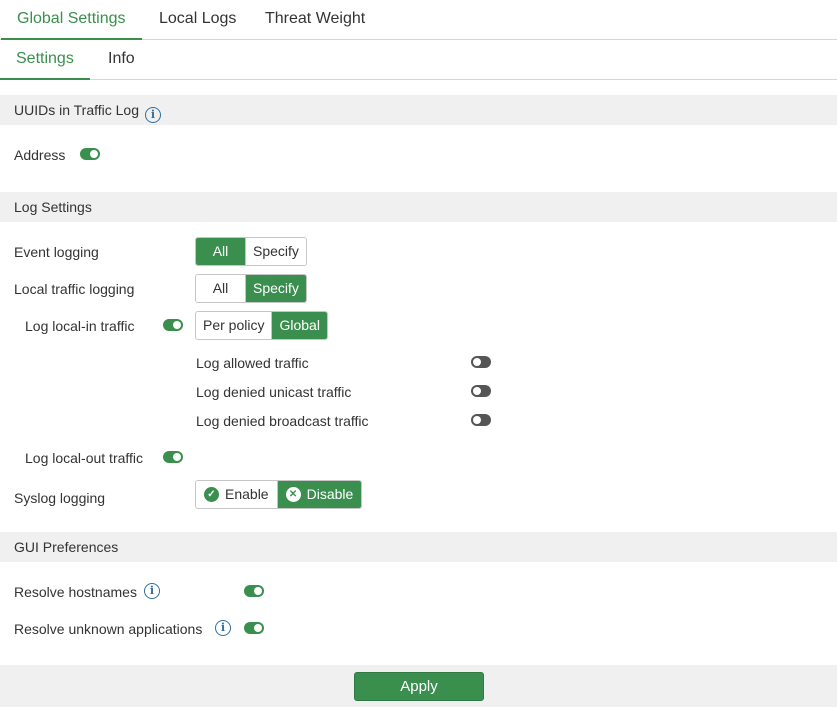  Describe the element at coordinates (293, 494) in the screenshot. I see `close-circle-icon: ✕` at that location.